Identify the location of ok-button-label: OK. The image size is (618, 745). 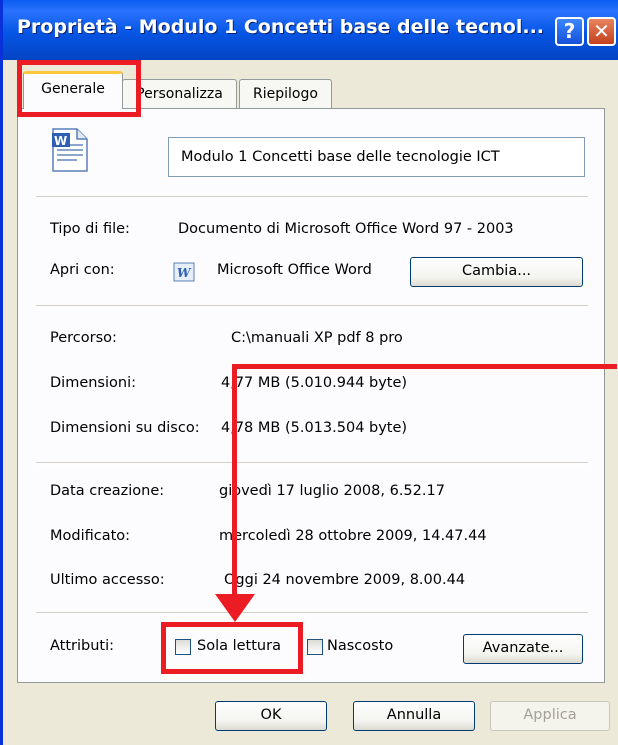
(271, 715).